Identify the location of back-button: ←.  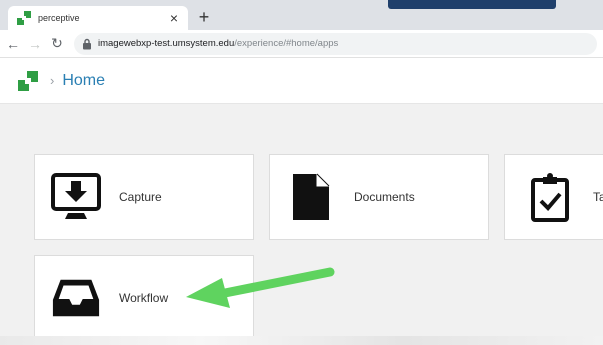
(13, 44).